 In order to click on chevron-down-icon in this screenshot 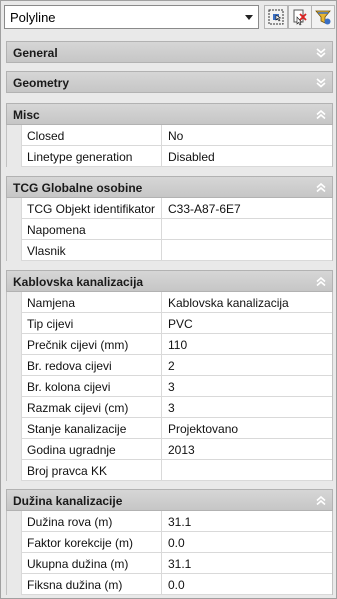, I will do `click(249, 17)`.